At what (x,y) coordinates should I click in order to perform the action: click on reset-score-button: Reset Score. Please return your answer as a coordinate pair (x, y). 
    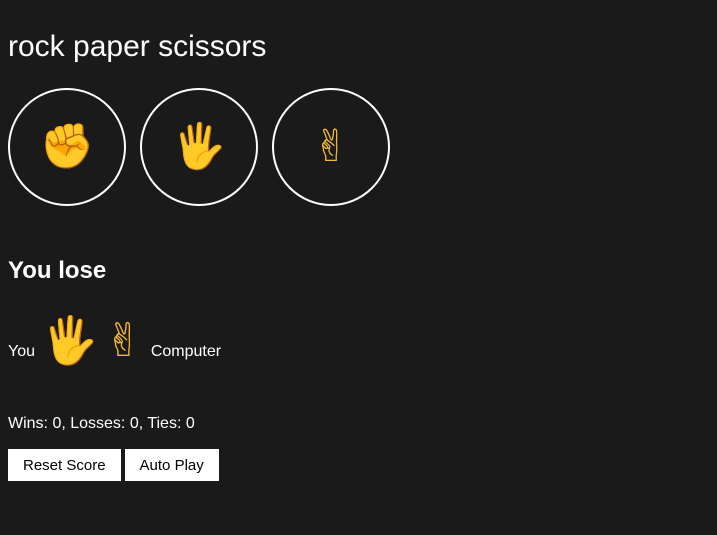
    Looking at the image, I should click on (64, 465).